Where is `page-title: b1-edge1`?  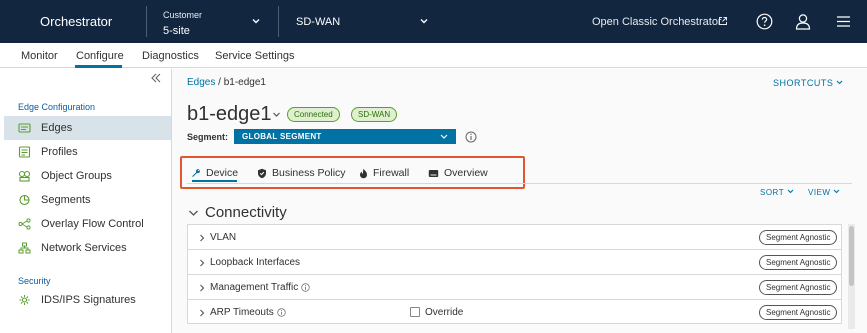 page-title: b1-edge1 is located at coordinates (229, 114).